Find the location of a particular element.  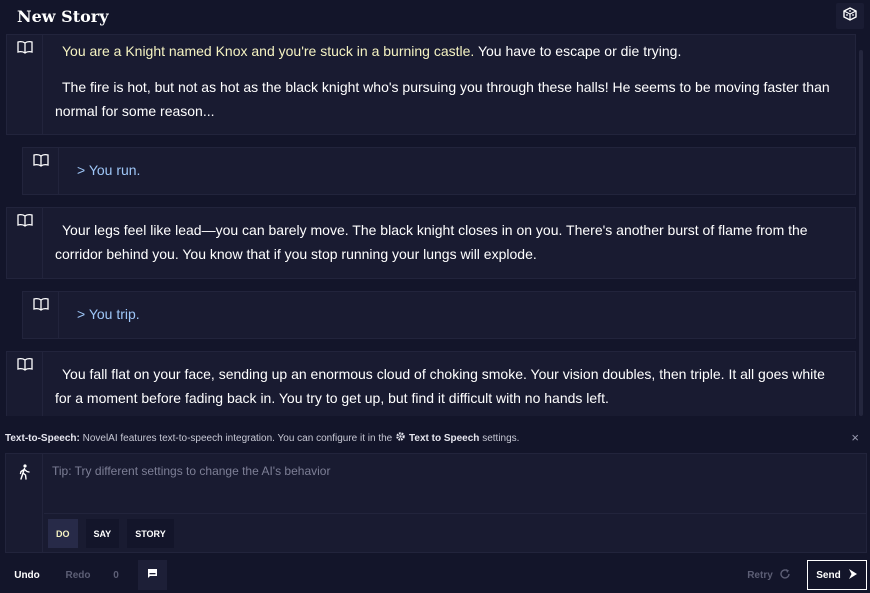

comment-button is located at coordinates (152, 575).